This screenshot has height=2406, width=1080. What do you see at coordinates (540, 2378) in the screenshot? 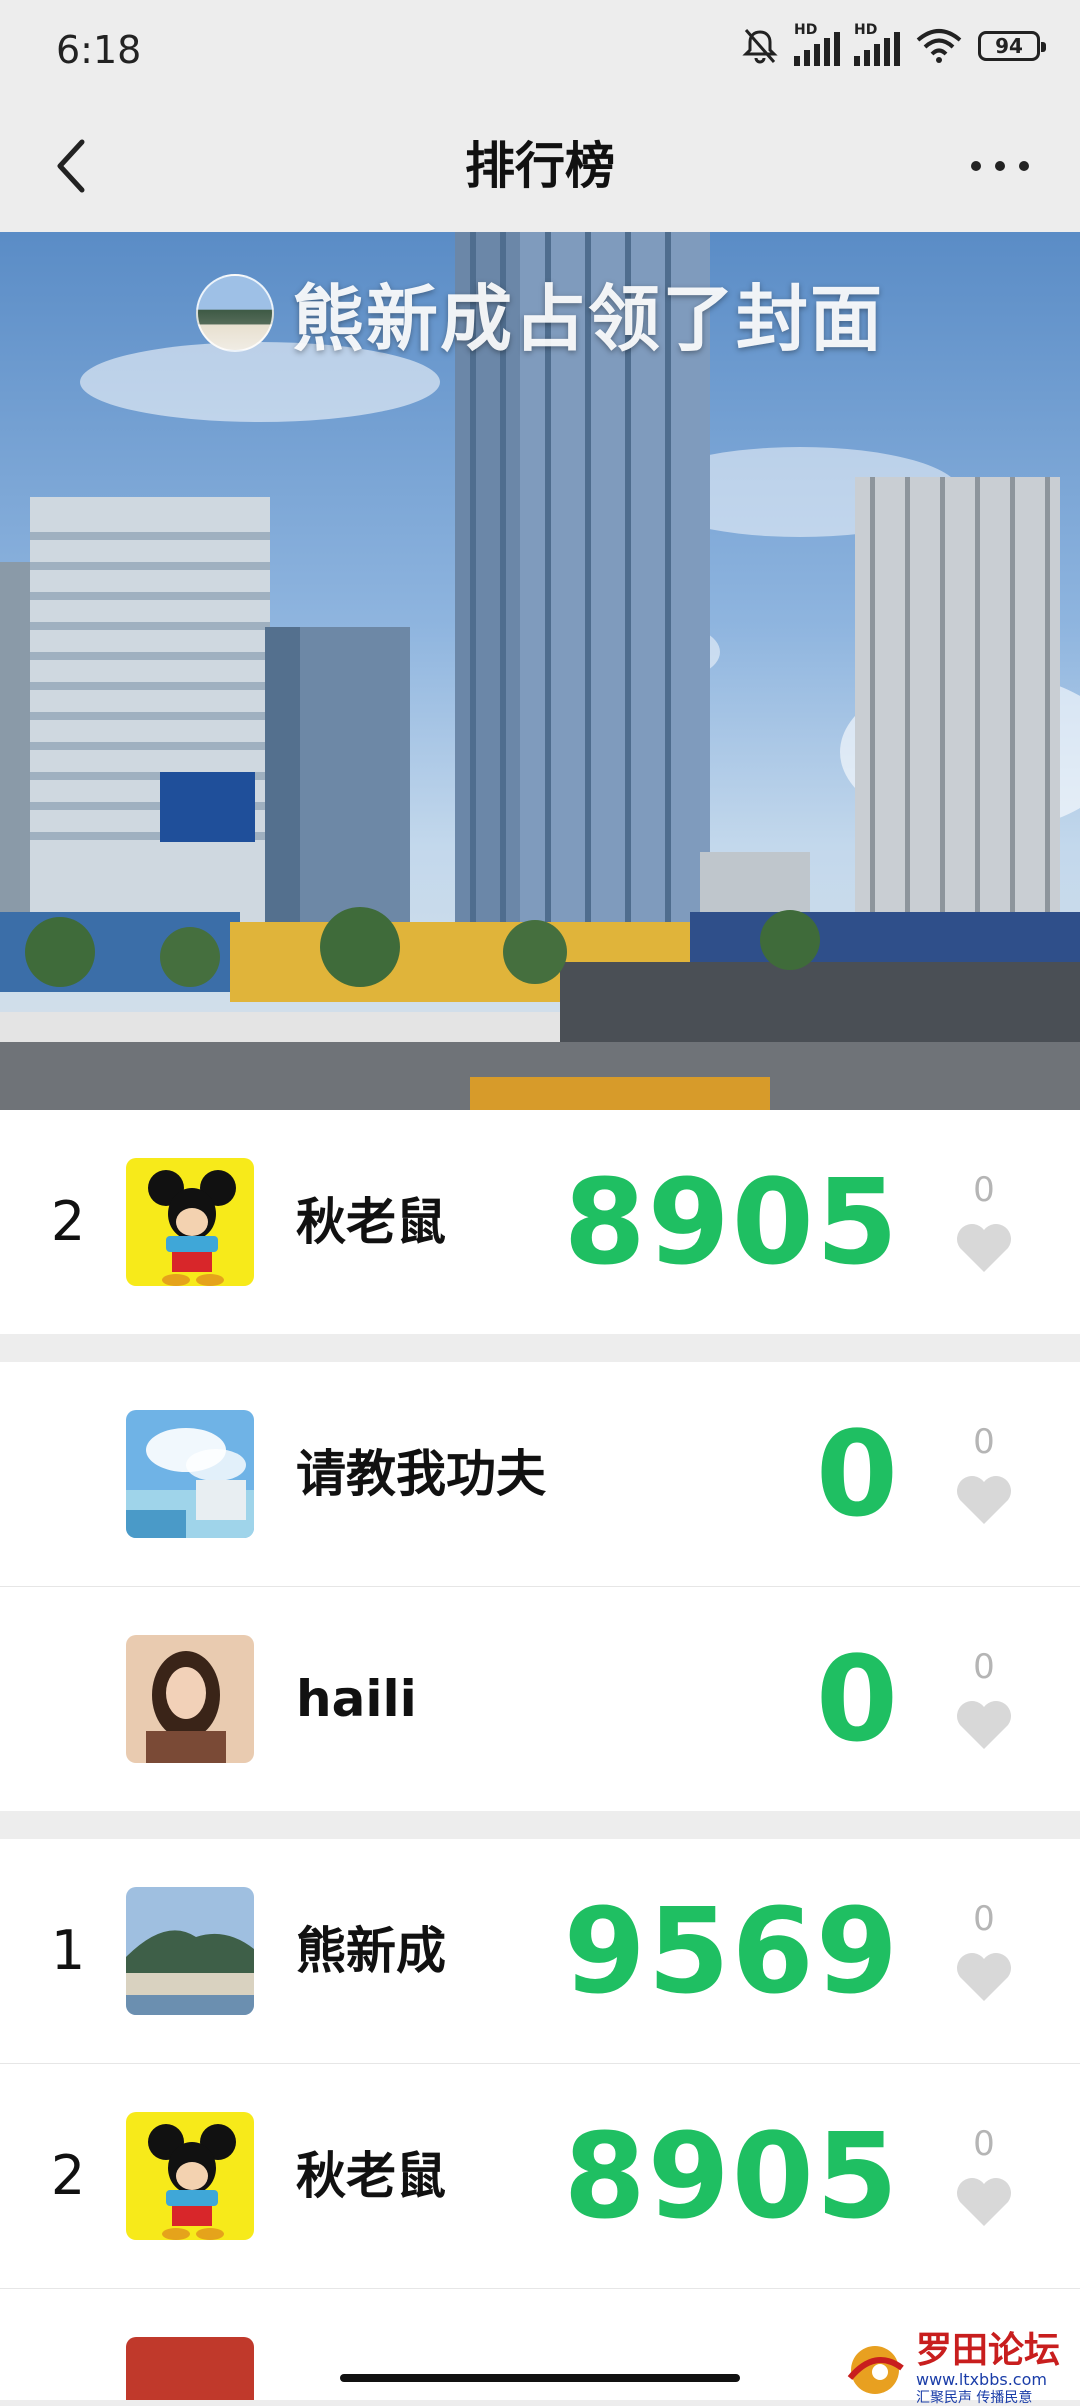
I see `home-indicator` at bounding box center [540, 2378].